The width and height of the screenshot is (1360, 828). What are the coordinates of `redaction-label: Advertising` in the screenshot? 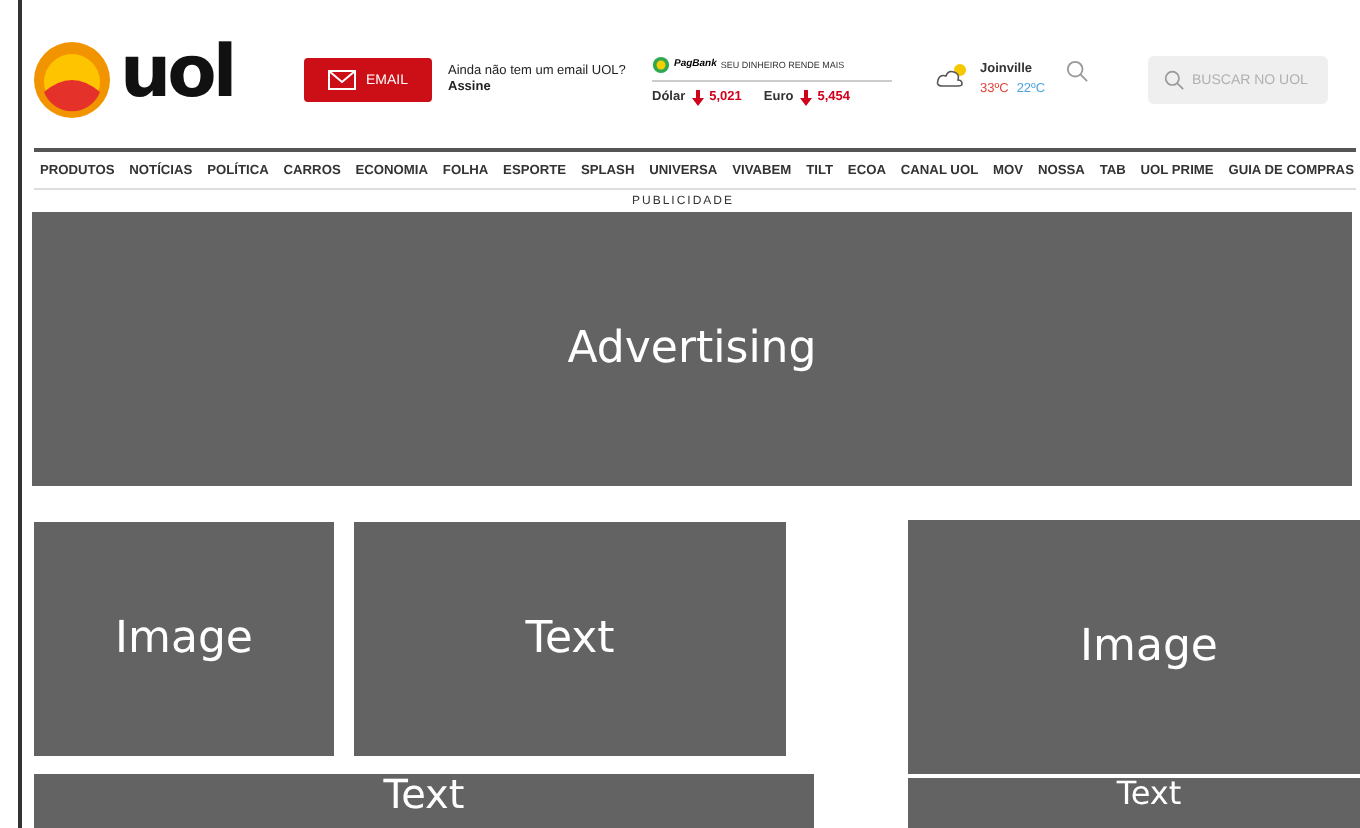 It's located at (692, 349).